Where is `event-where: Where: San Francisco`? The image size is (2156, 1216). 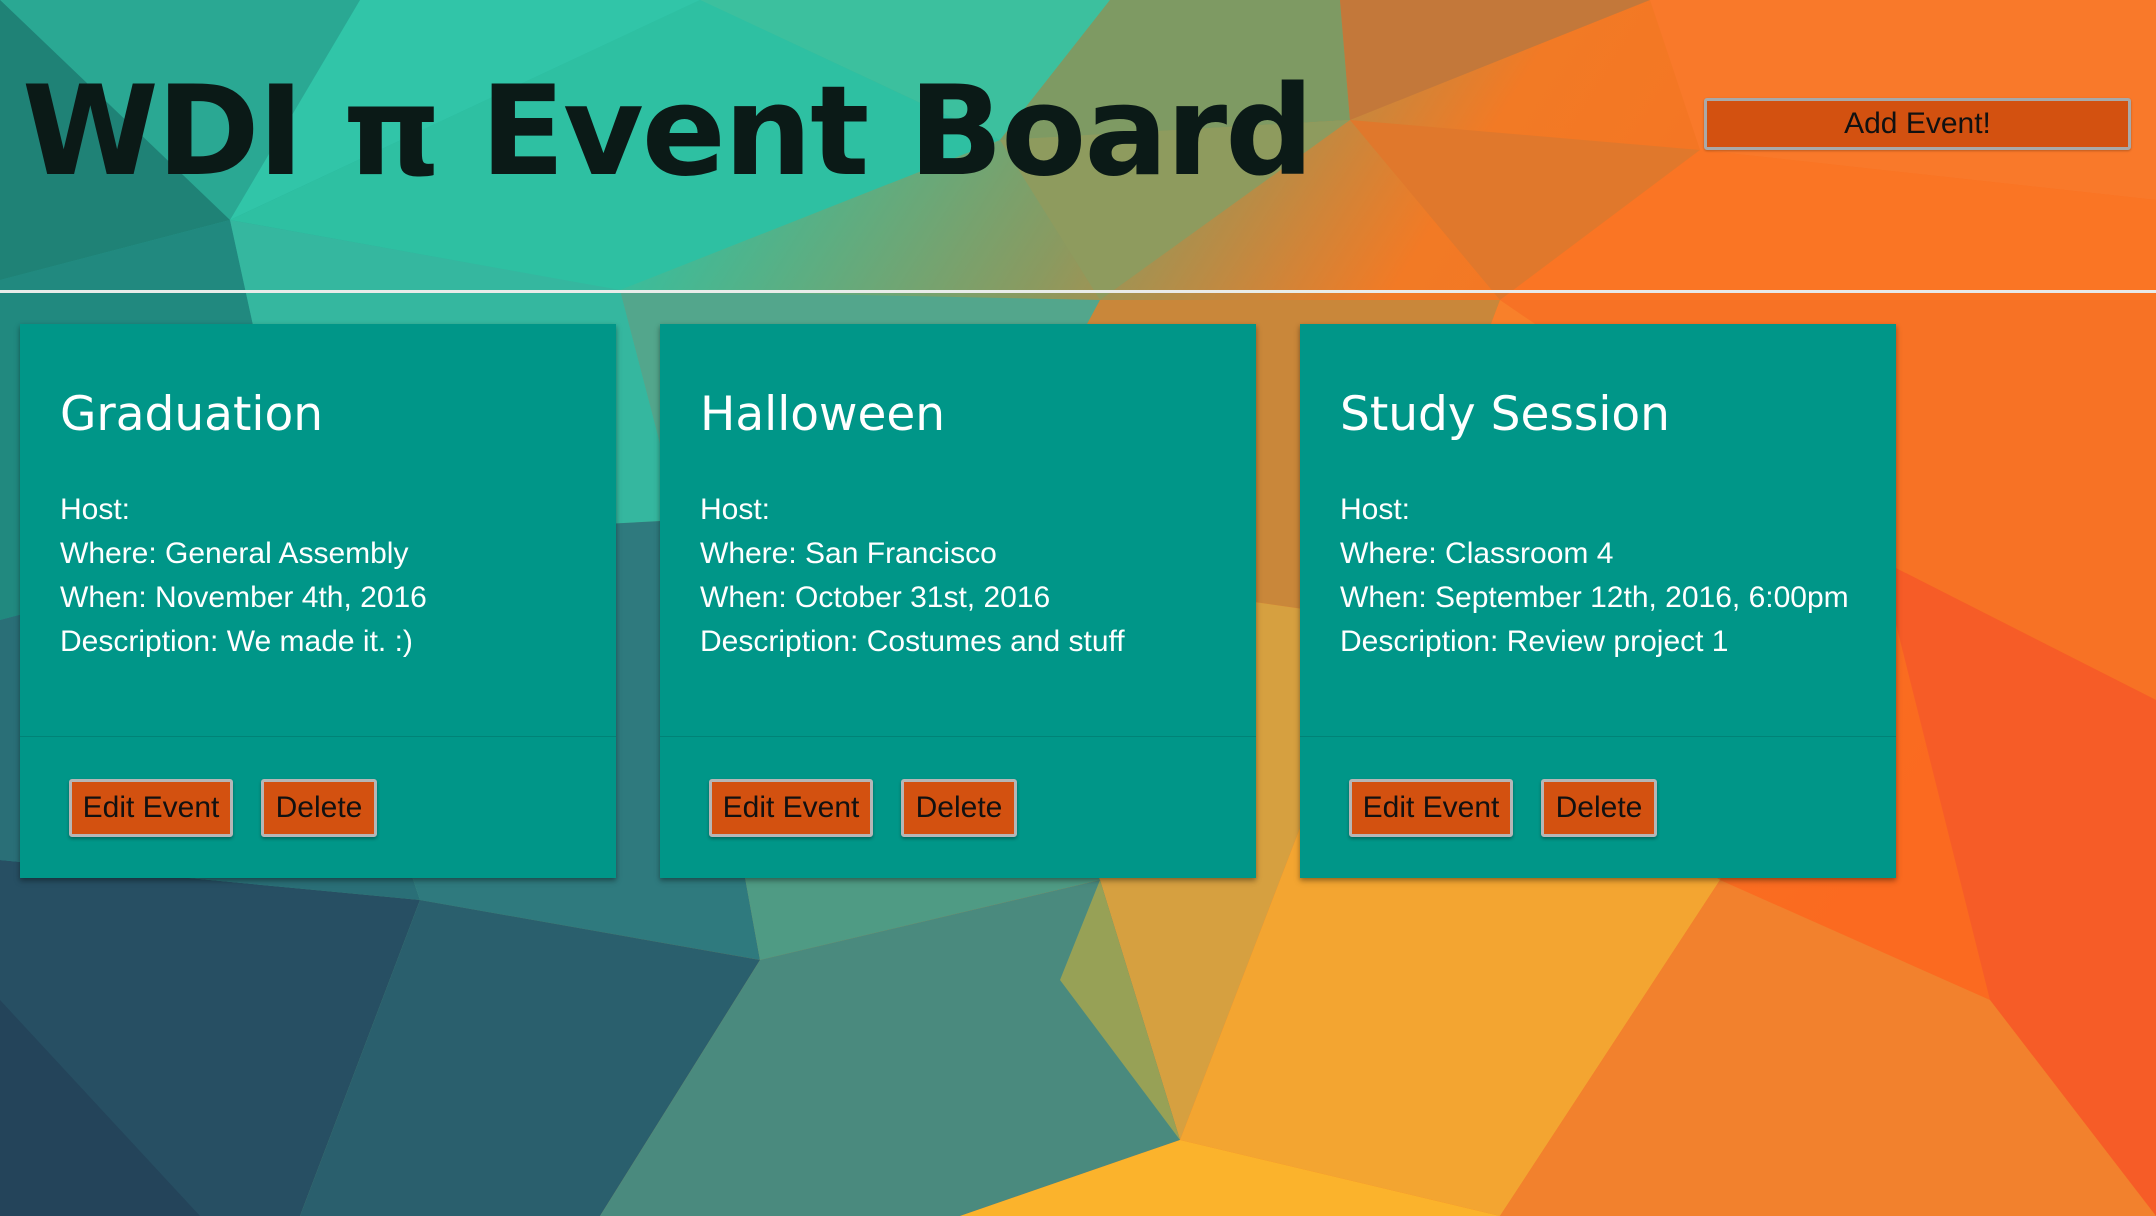 event-where: Where: San Francisco is located at coordinates (848, 553).